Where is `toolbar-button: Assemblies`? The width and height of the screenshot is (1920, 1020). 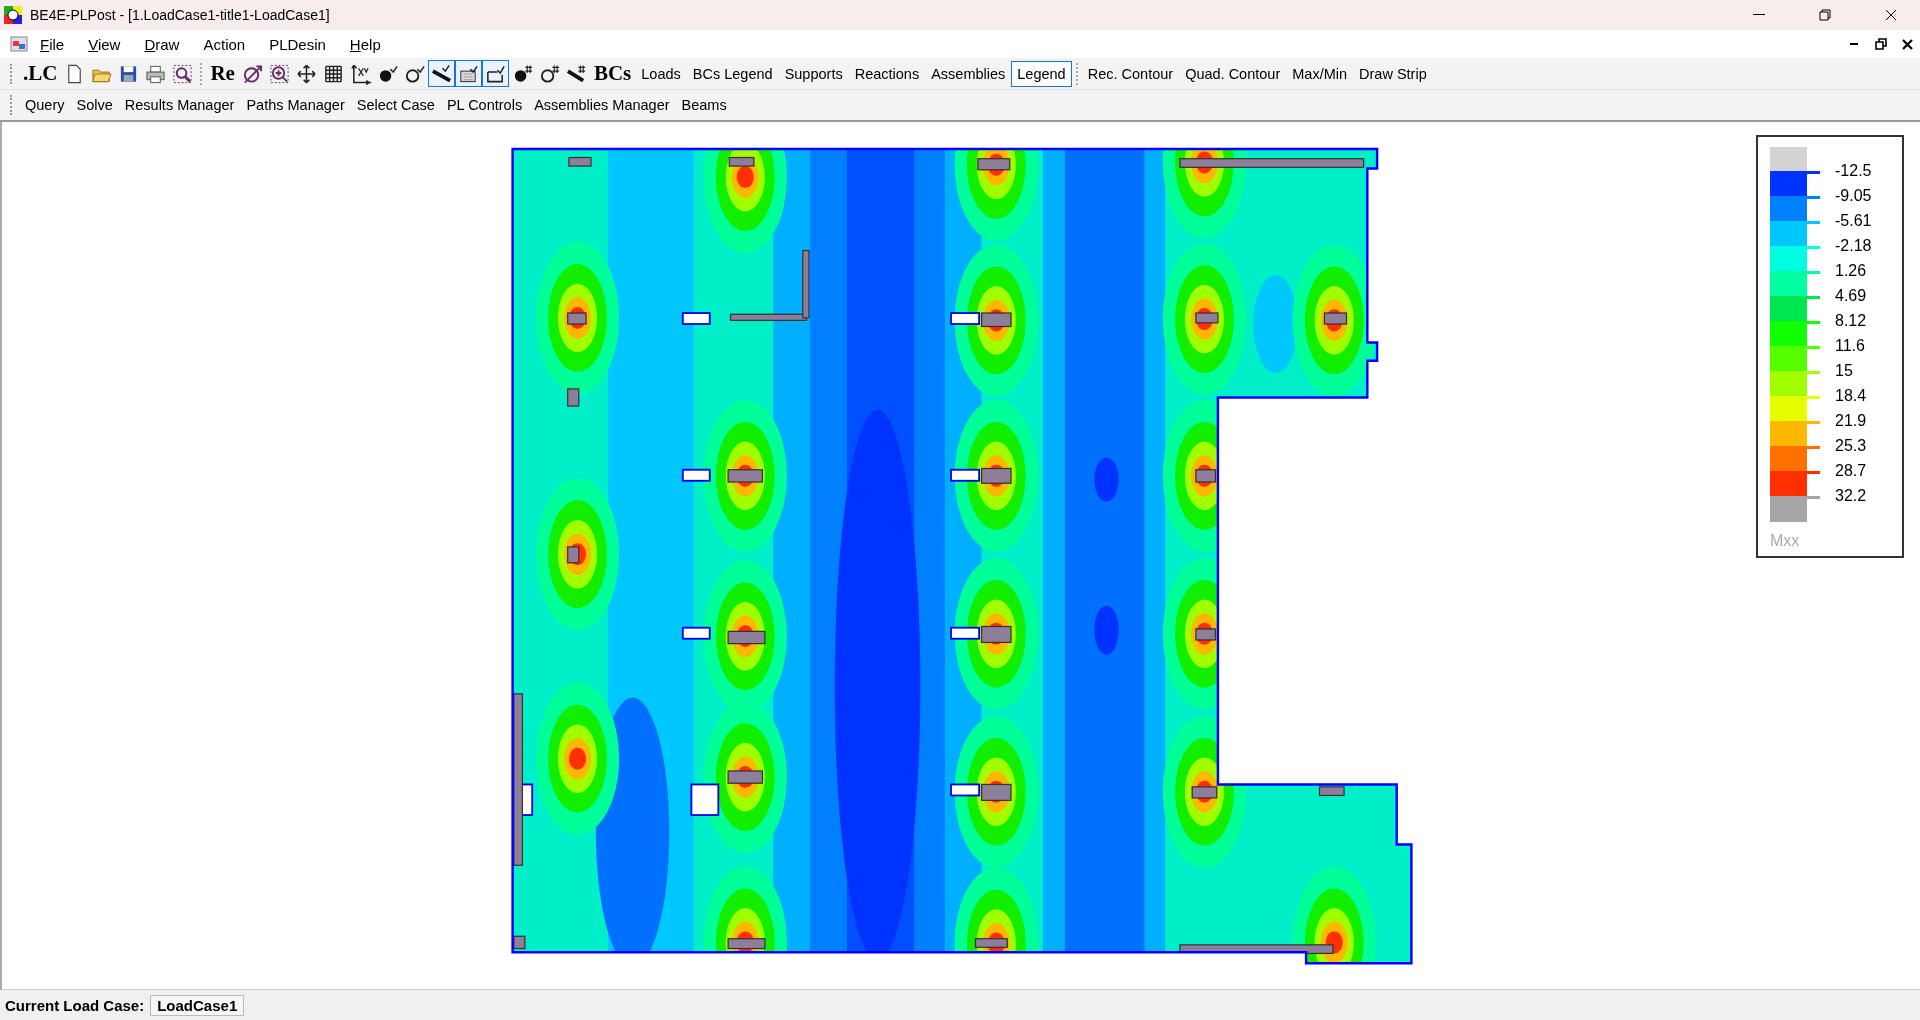
toolbar-button: Assemblies is located at coordinates (968, 73).